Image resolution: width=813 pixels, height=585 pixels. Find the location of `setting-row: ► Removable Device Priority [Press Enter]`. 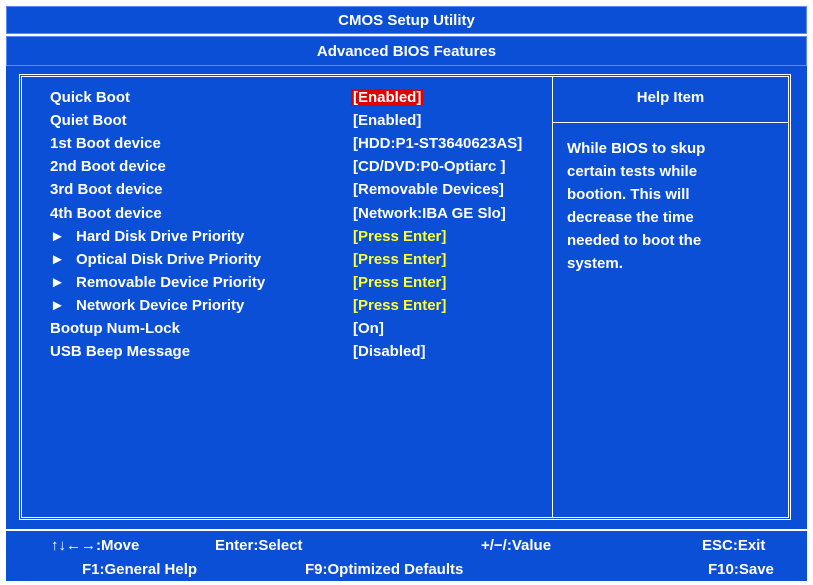

setting-row: ► Removable Device Priority [Press Enter] is located at coordinates (300, 285).